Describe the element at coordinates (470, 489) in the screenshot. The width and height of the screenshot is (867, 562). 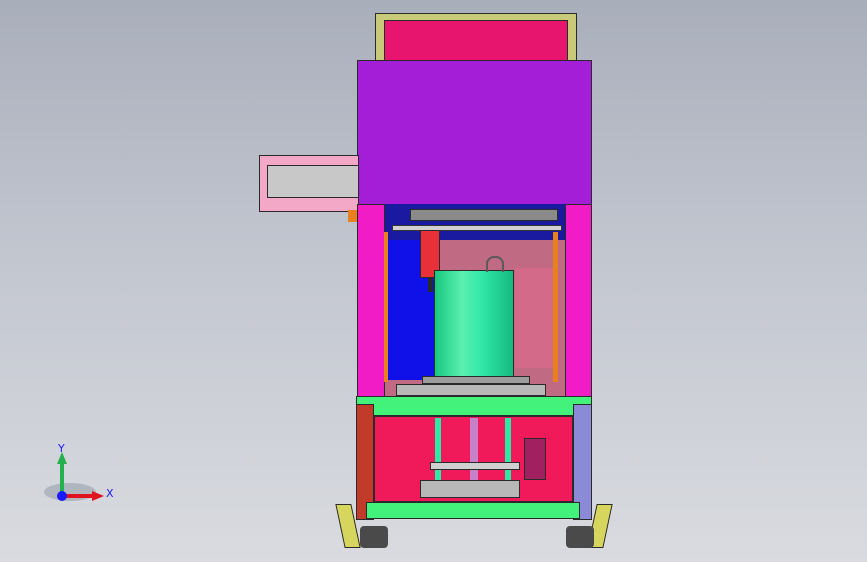
I see `lower-plate` at that location.